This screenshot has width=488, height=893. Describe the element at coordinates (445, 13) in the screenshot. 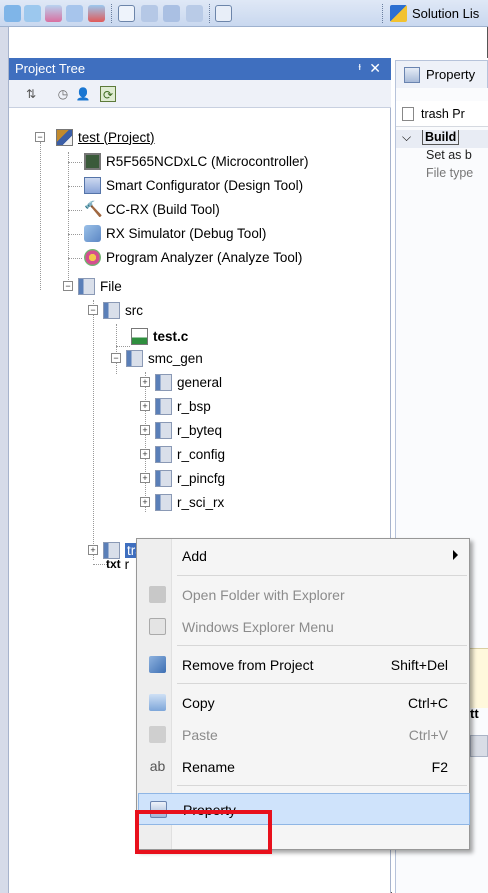

I see `solution-list-button: Solution Lis` at that location.